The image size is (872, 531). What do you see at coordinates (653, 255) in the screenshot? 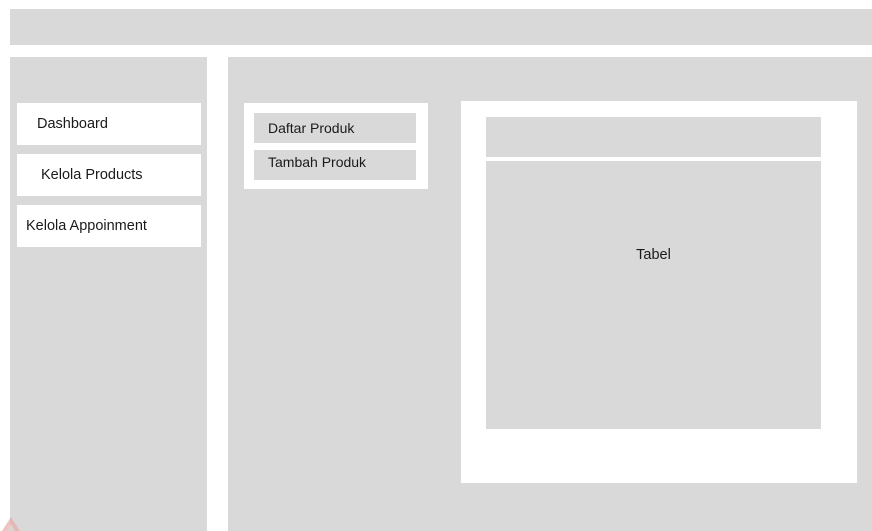
I see `table-label: Tabel` at bounding box center [653, 255].